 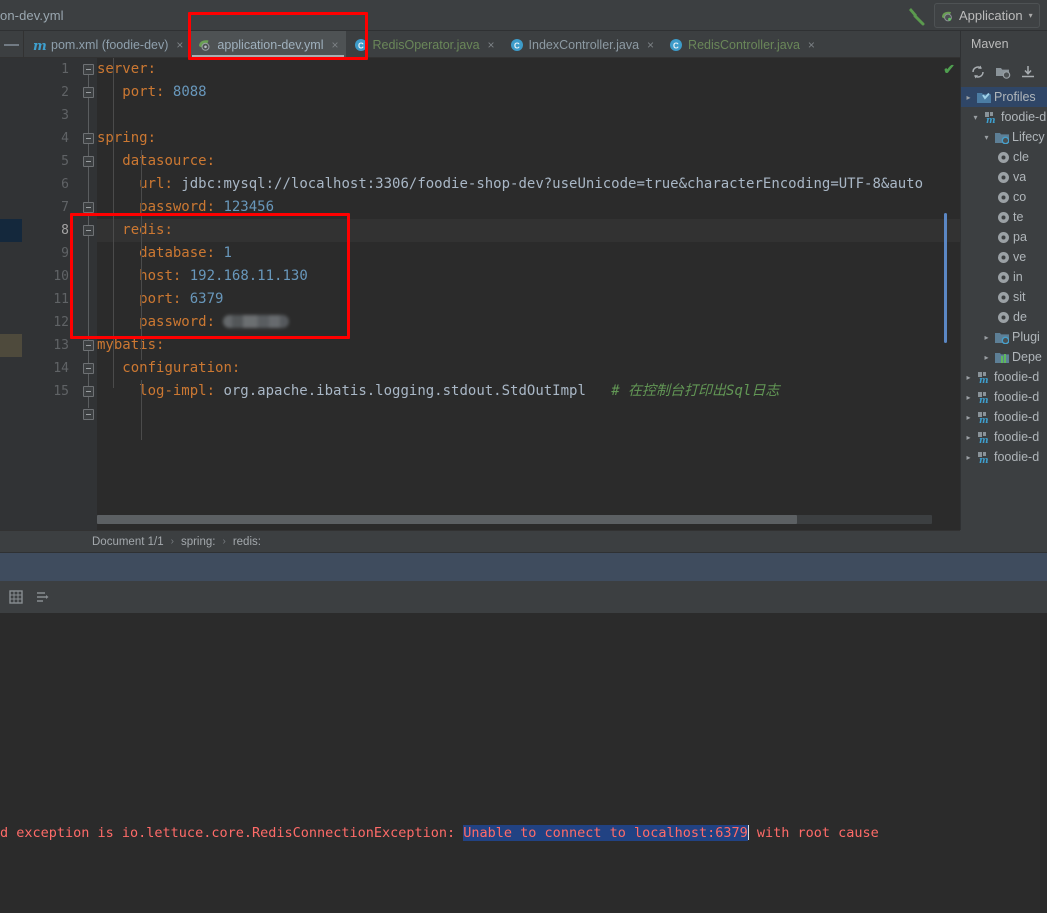 What do you see at coordinates (198, 542) in the screenshot?
I see `breadcrumb-spring: spring:` at bounding box center [198, 542].